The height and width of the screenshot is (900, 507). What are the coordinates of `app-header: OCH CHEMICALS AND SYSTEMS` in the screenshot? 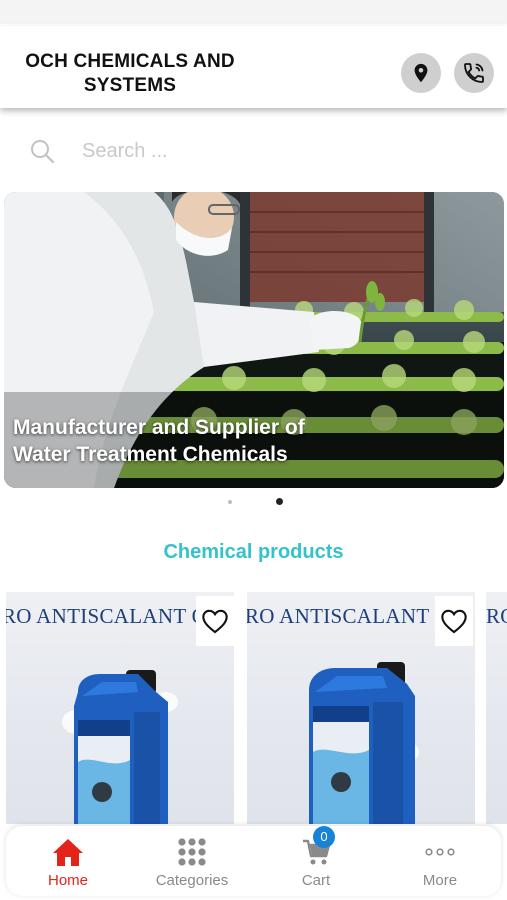 It's located at (253, 67).